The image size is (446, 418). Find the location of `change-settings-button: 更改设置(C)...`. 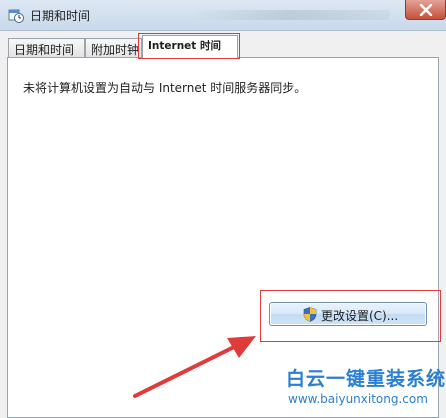

change-settings-button: 更改设置(C)... is located at coordinates (348, 314).